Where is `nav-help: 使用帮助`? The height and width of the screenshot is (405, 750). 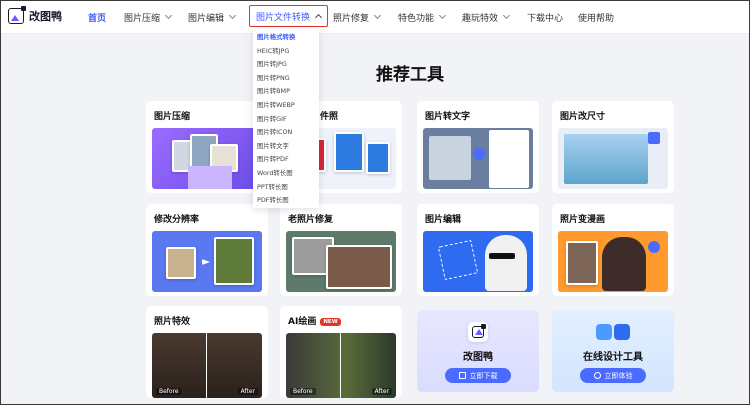 nav-help: 使用帮助 is located at coordinates (596, 17).